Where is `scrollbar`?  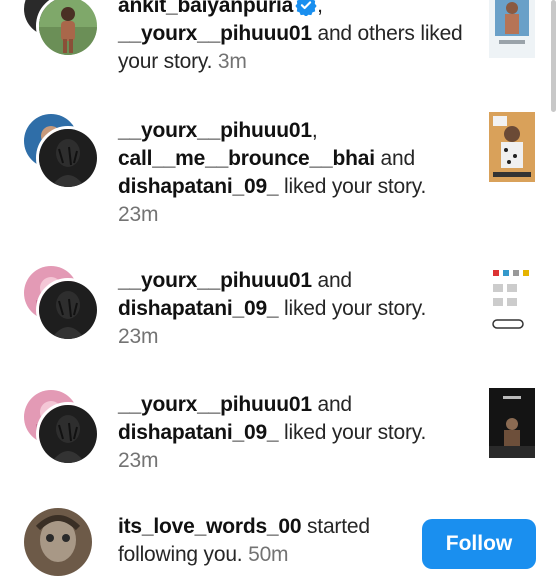
scrollbar is located at coordinates (553, 56).